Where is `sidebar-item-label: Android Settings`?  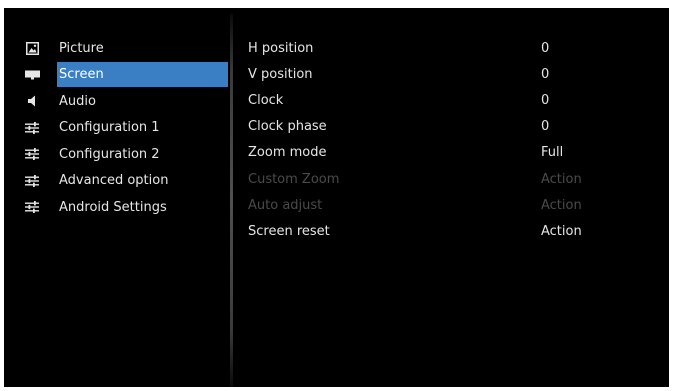 sidebar-item-label: Android Settings is located at coordinates (113, 207).